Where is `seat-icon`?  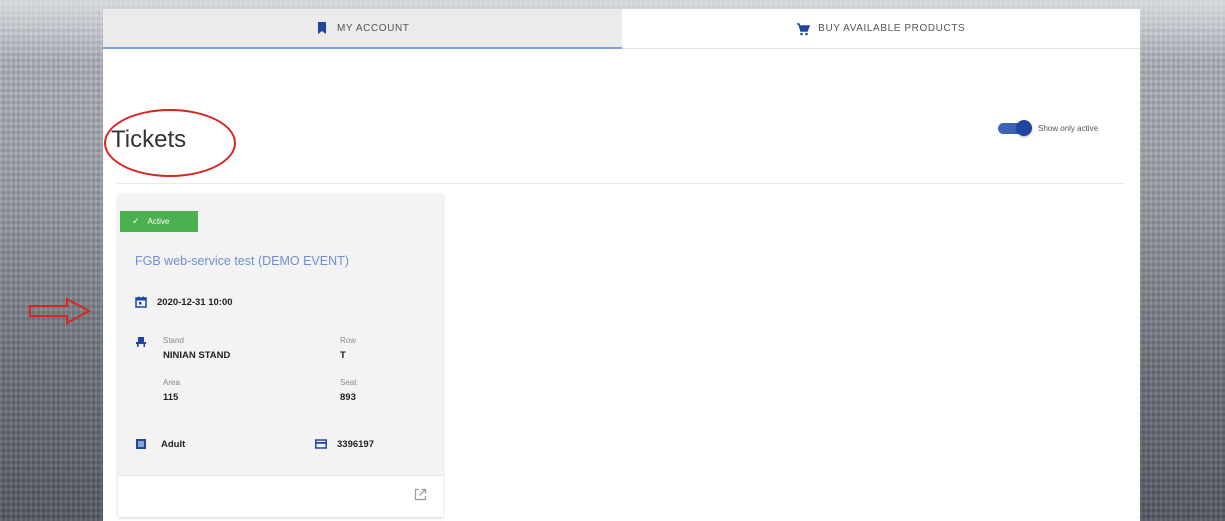
seat-icon is located at coordinates (141, 342).